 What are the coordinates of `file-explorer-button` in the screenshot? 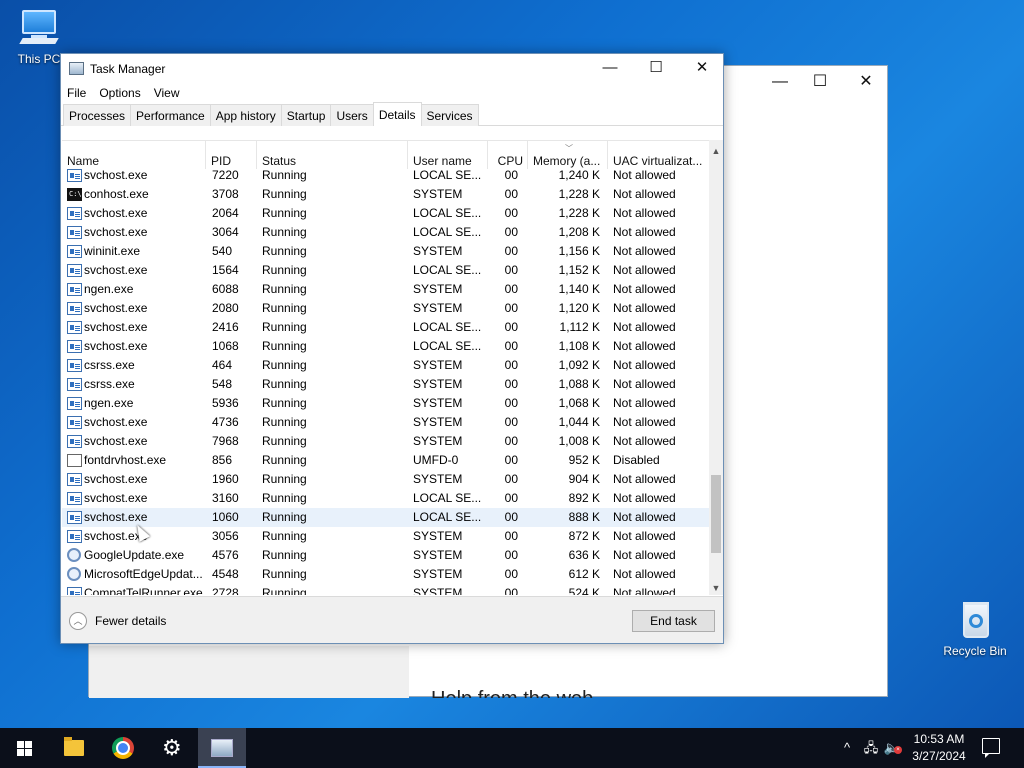 It's located at (74, 748).